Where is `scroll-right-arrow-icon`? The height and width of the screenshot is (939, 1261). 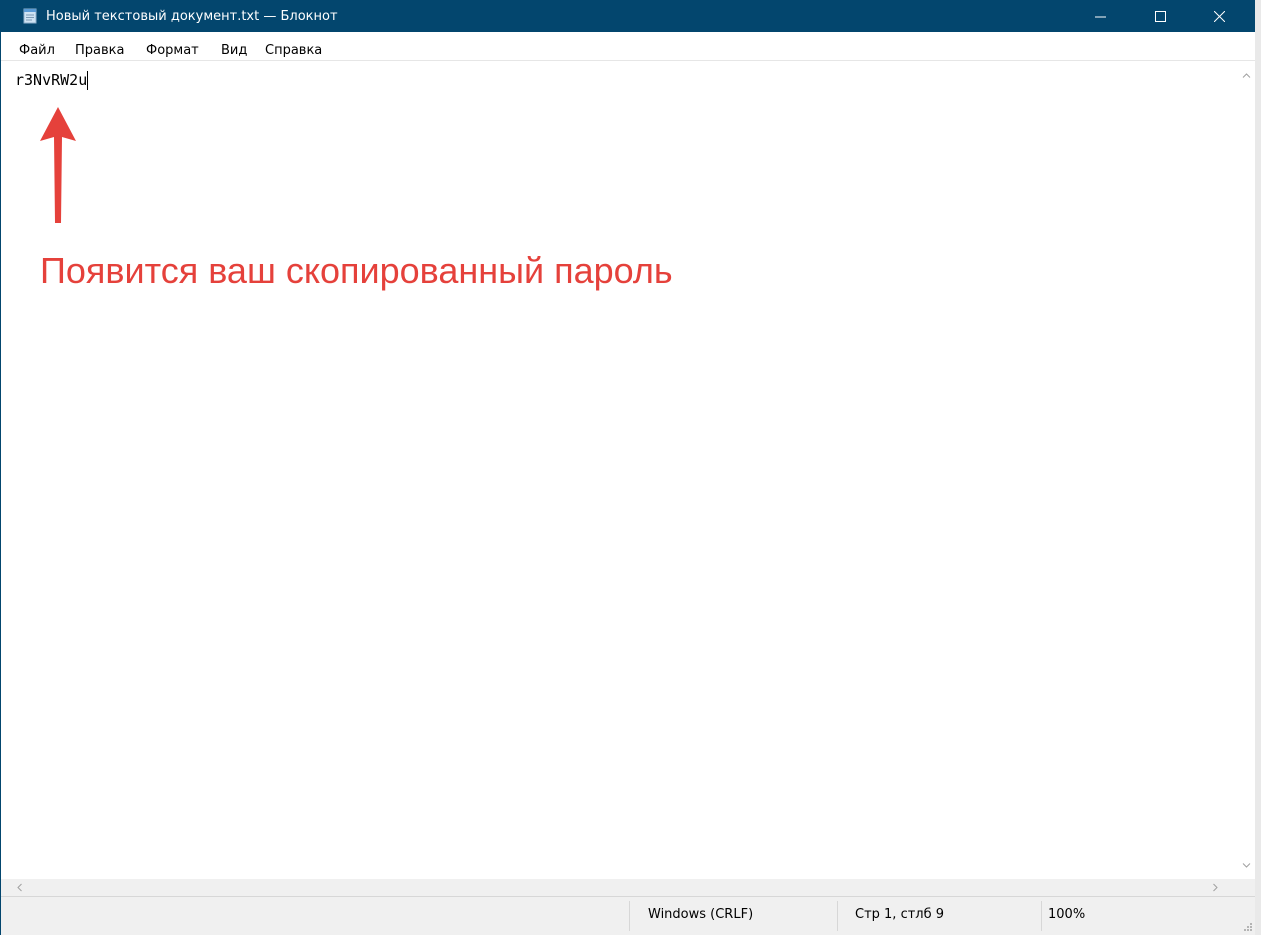
scroll-right-arrow-icon is located at coordinates (1215, 887).